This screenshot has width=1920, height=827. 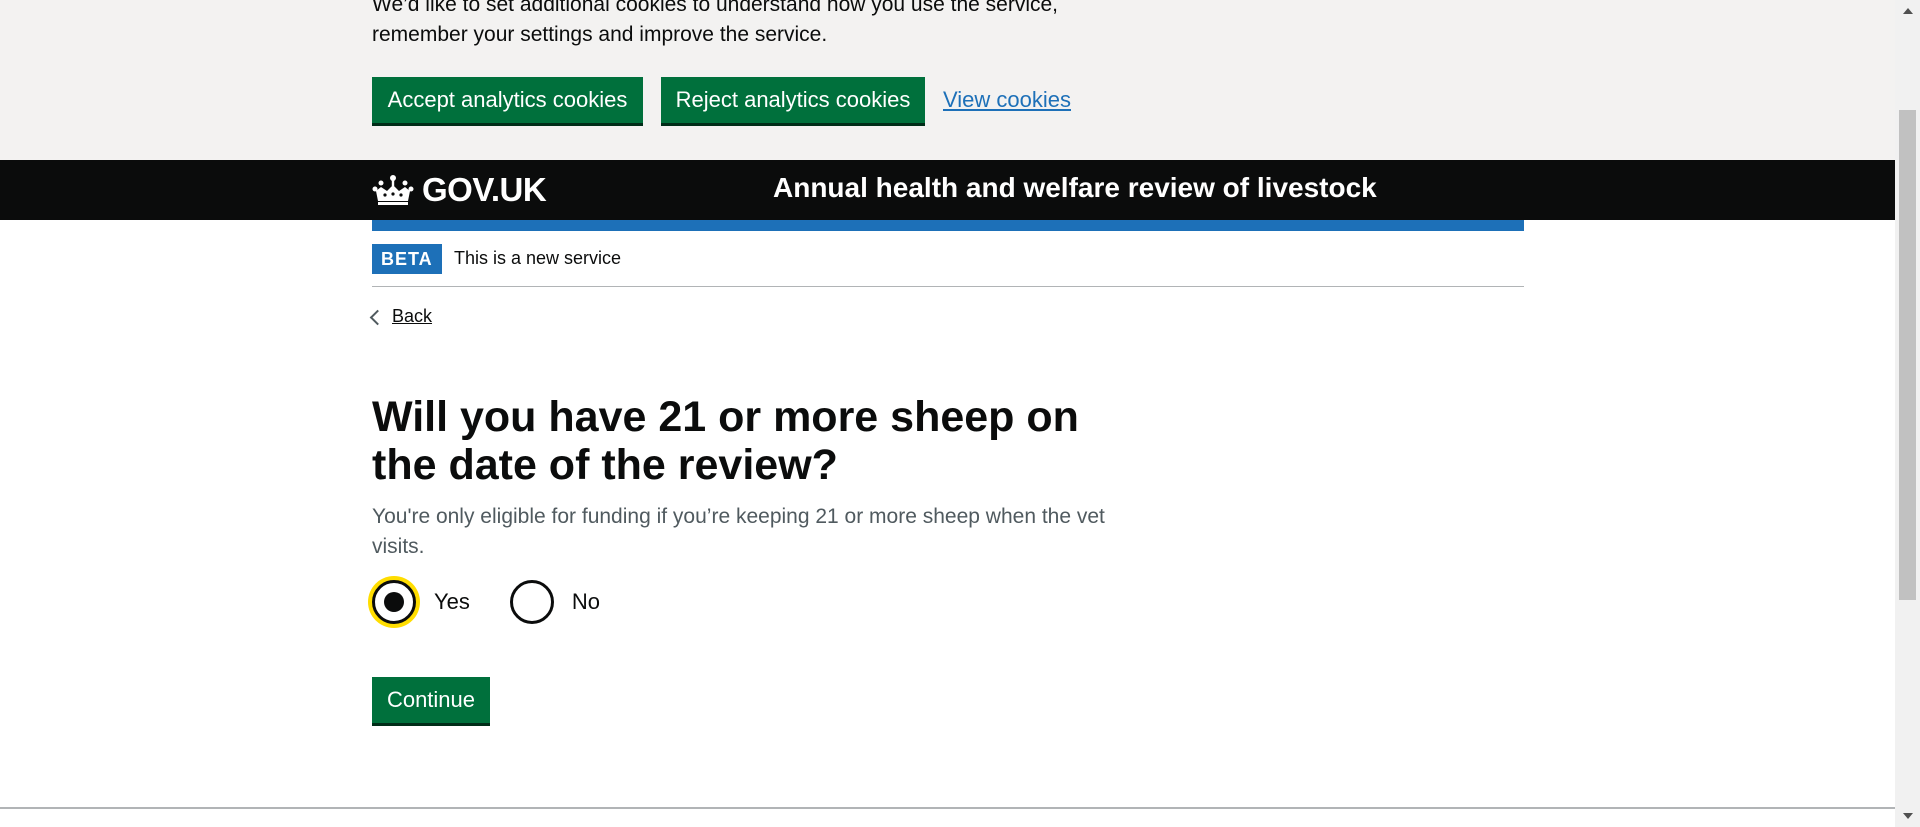 What do you see at coordinates (452, 602) in the screenshot?
I see `radio-yes-label: Yes` at bounding box center [452, 602].